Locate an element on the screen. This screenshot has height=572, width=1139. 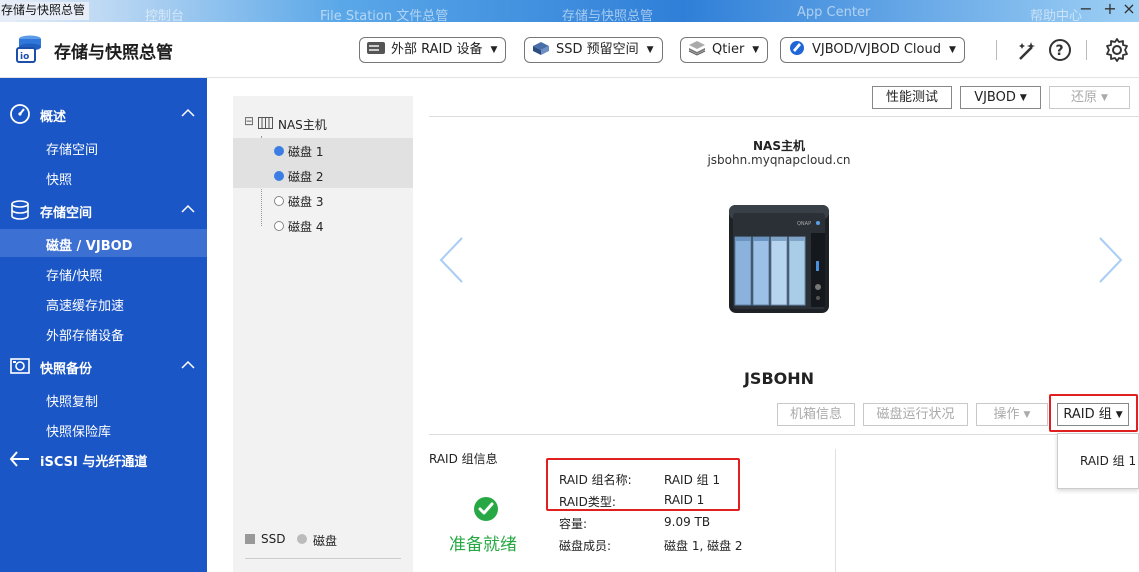
database-icon is located at coordinates (20, 210).